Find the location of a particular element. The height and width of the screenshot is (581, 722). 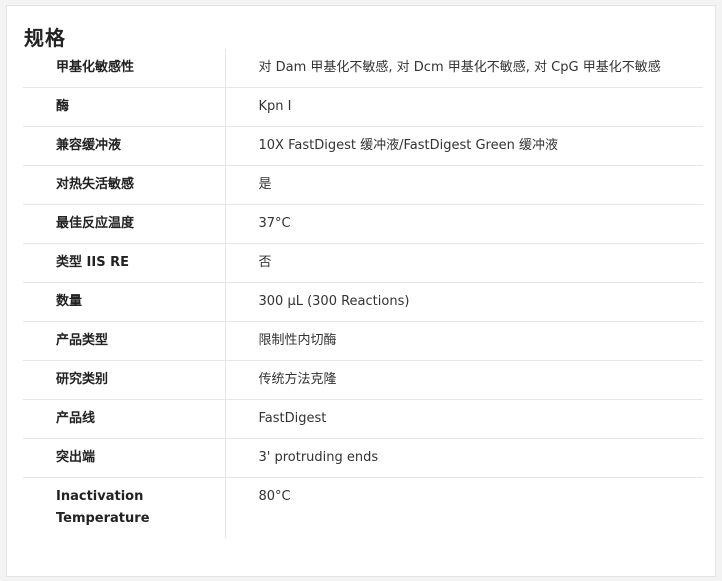

spec-key: 研究类别 is located at coordinates (124, 380).